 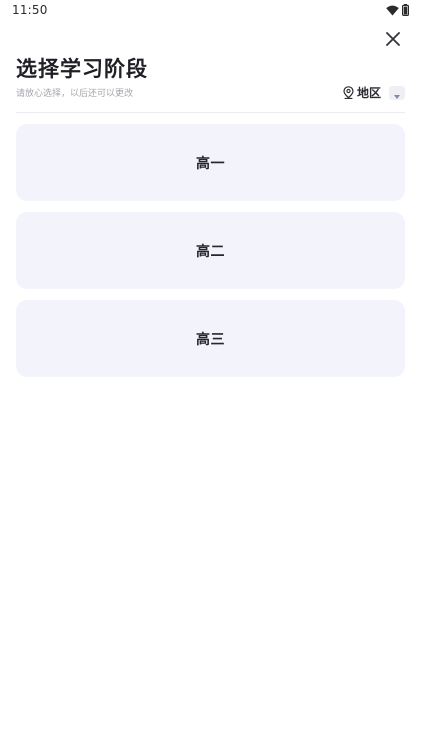 I want to click on grade-option-2: 高二, so click(x=210, y=250).